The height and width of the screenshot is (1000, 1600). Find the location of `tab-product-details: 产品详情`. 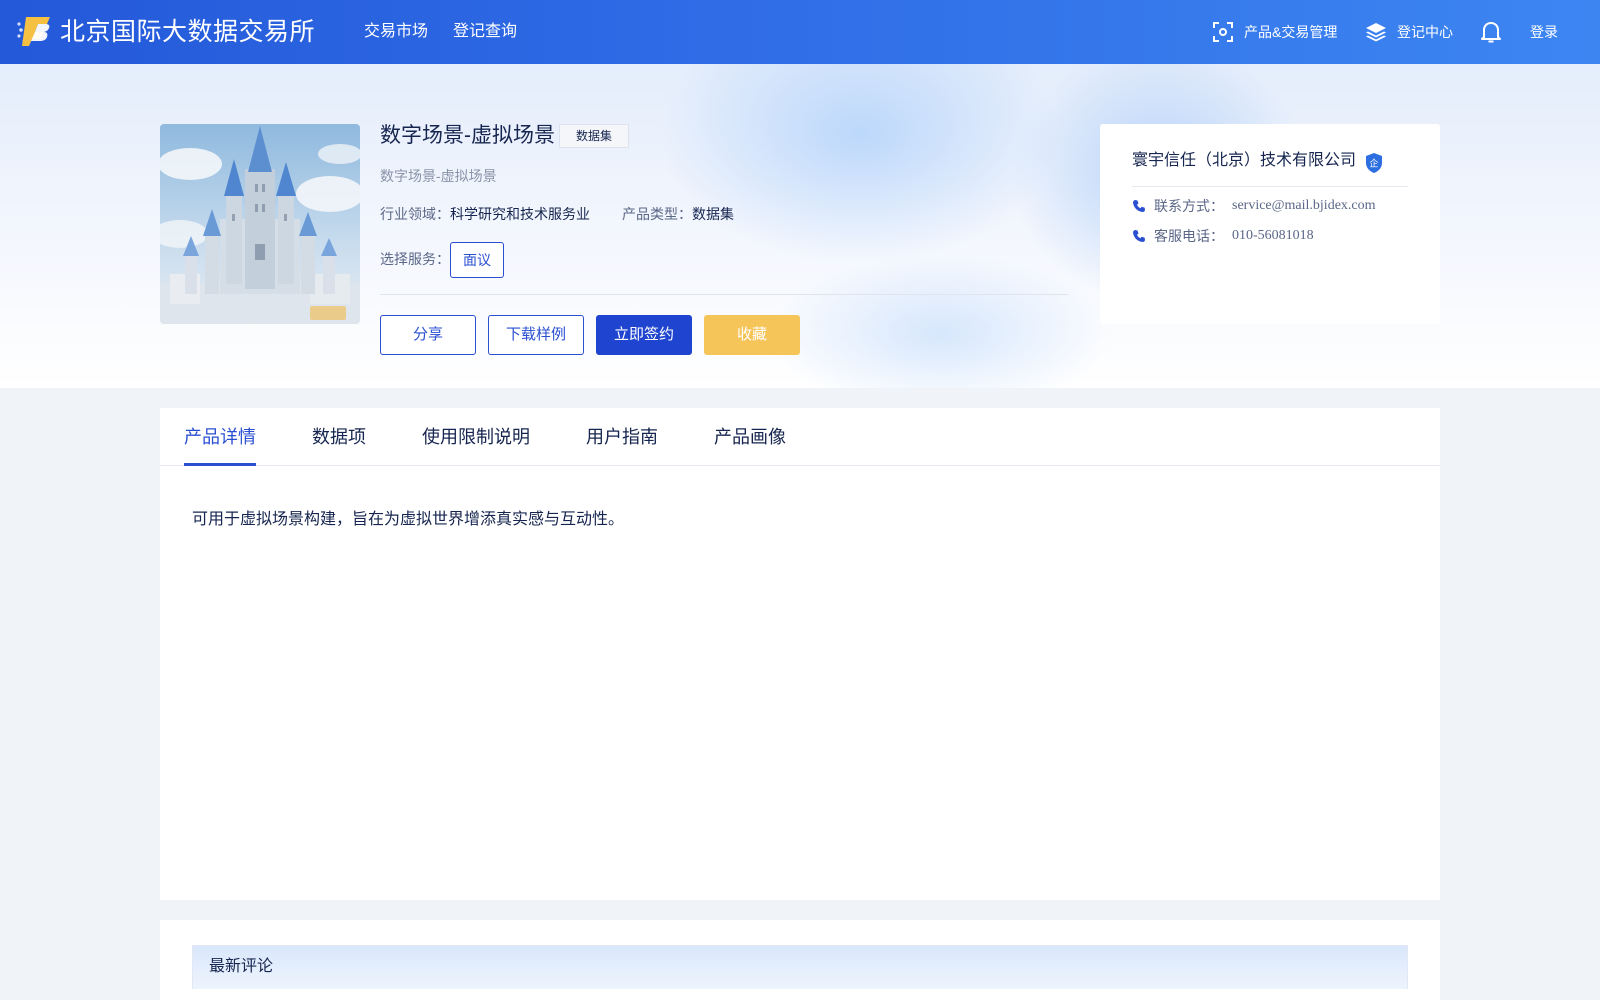

tab-product-details: 产品详情 is located at coordinates (220, 437).